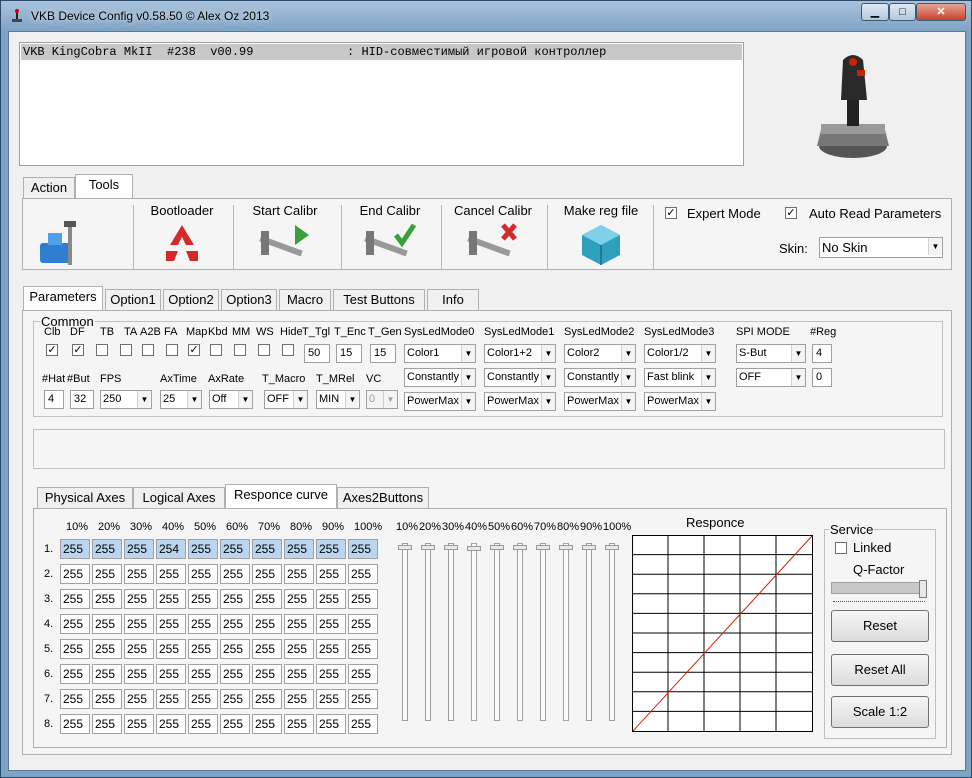  I want to click on qfactor-slider, so click(879, 588).